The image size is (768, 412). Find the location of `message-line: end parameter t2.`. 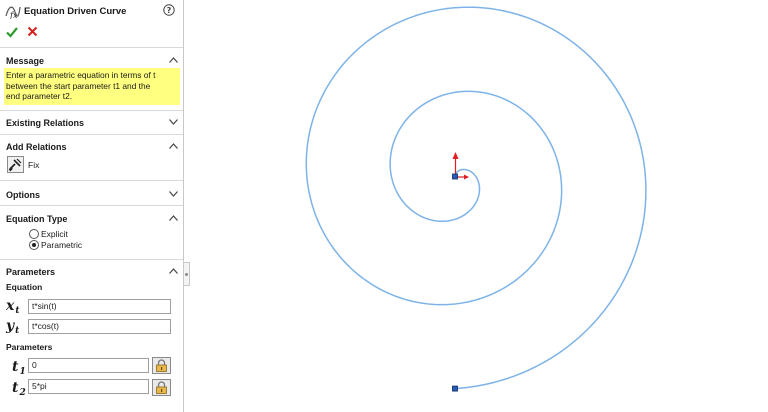

message-line: end parameter t2. is located at coordinates (39, 96).